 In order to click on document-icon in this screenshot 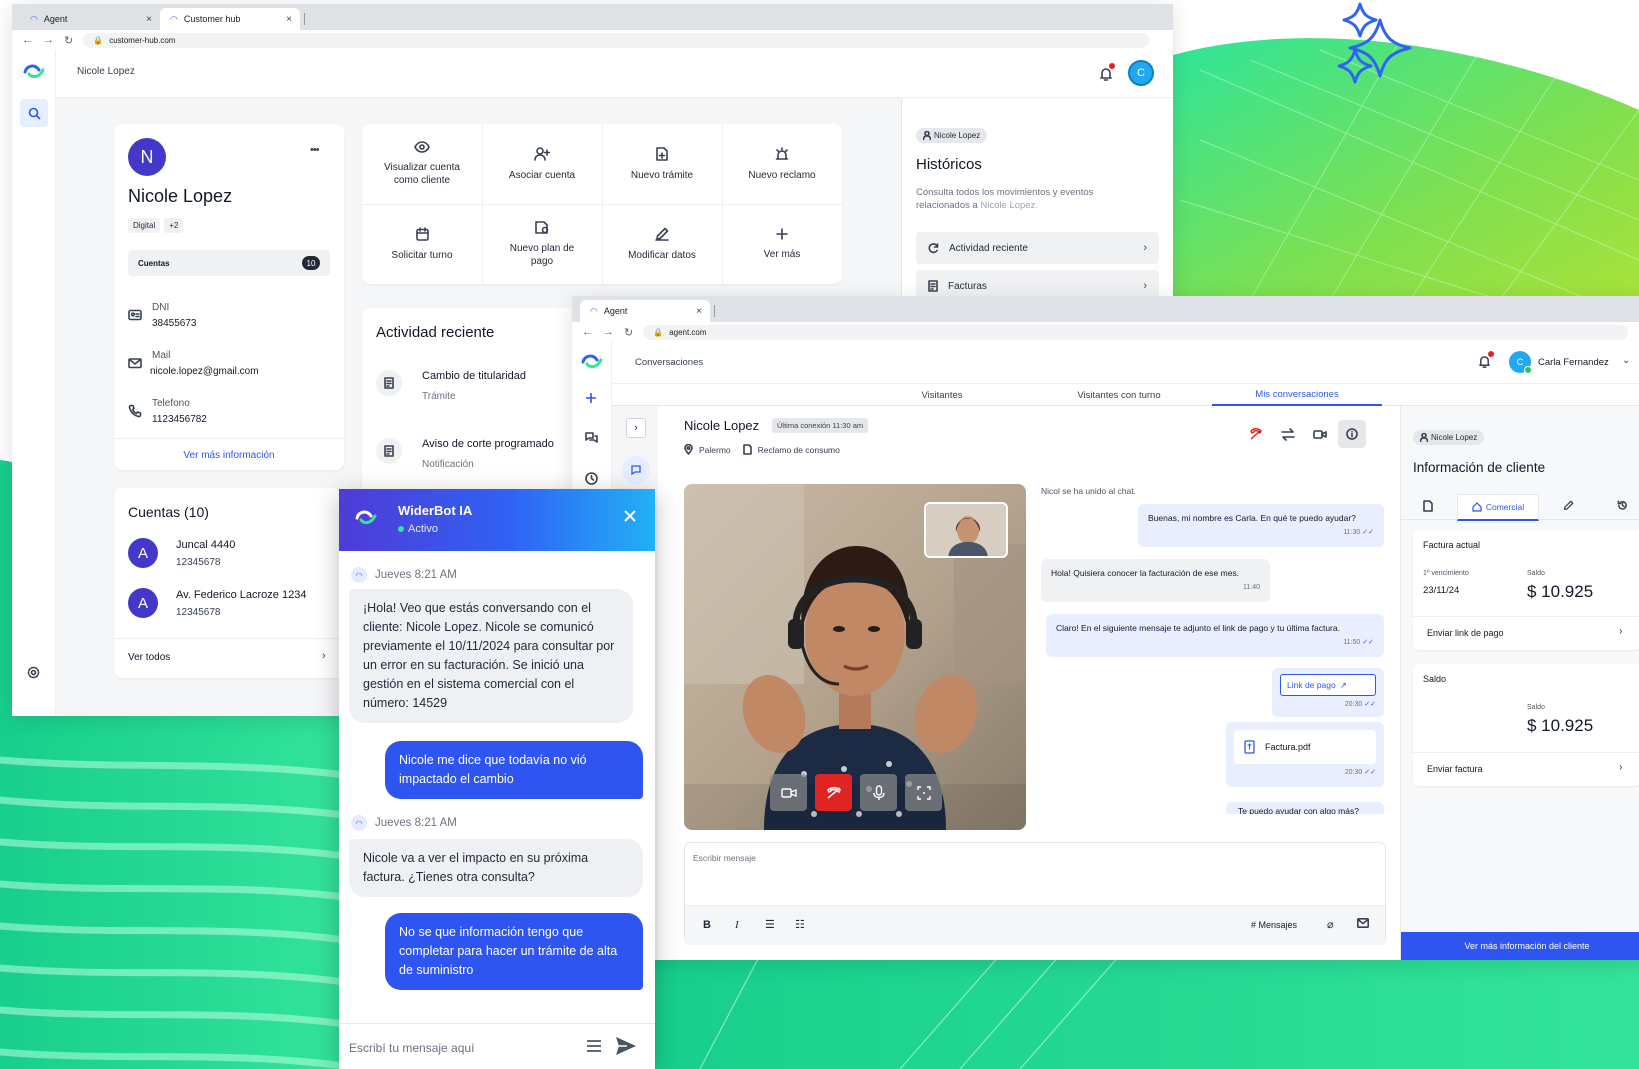, I will do `click(747, 449)`.